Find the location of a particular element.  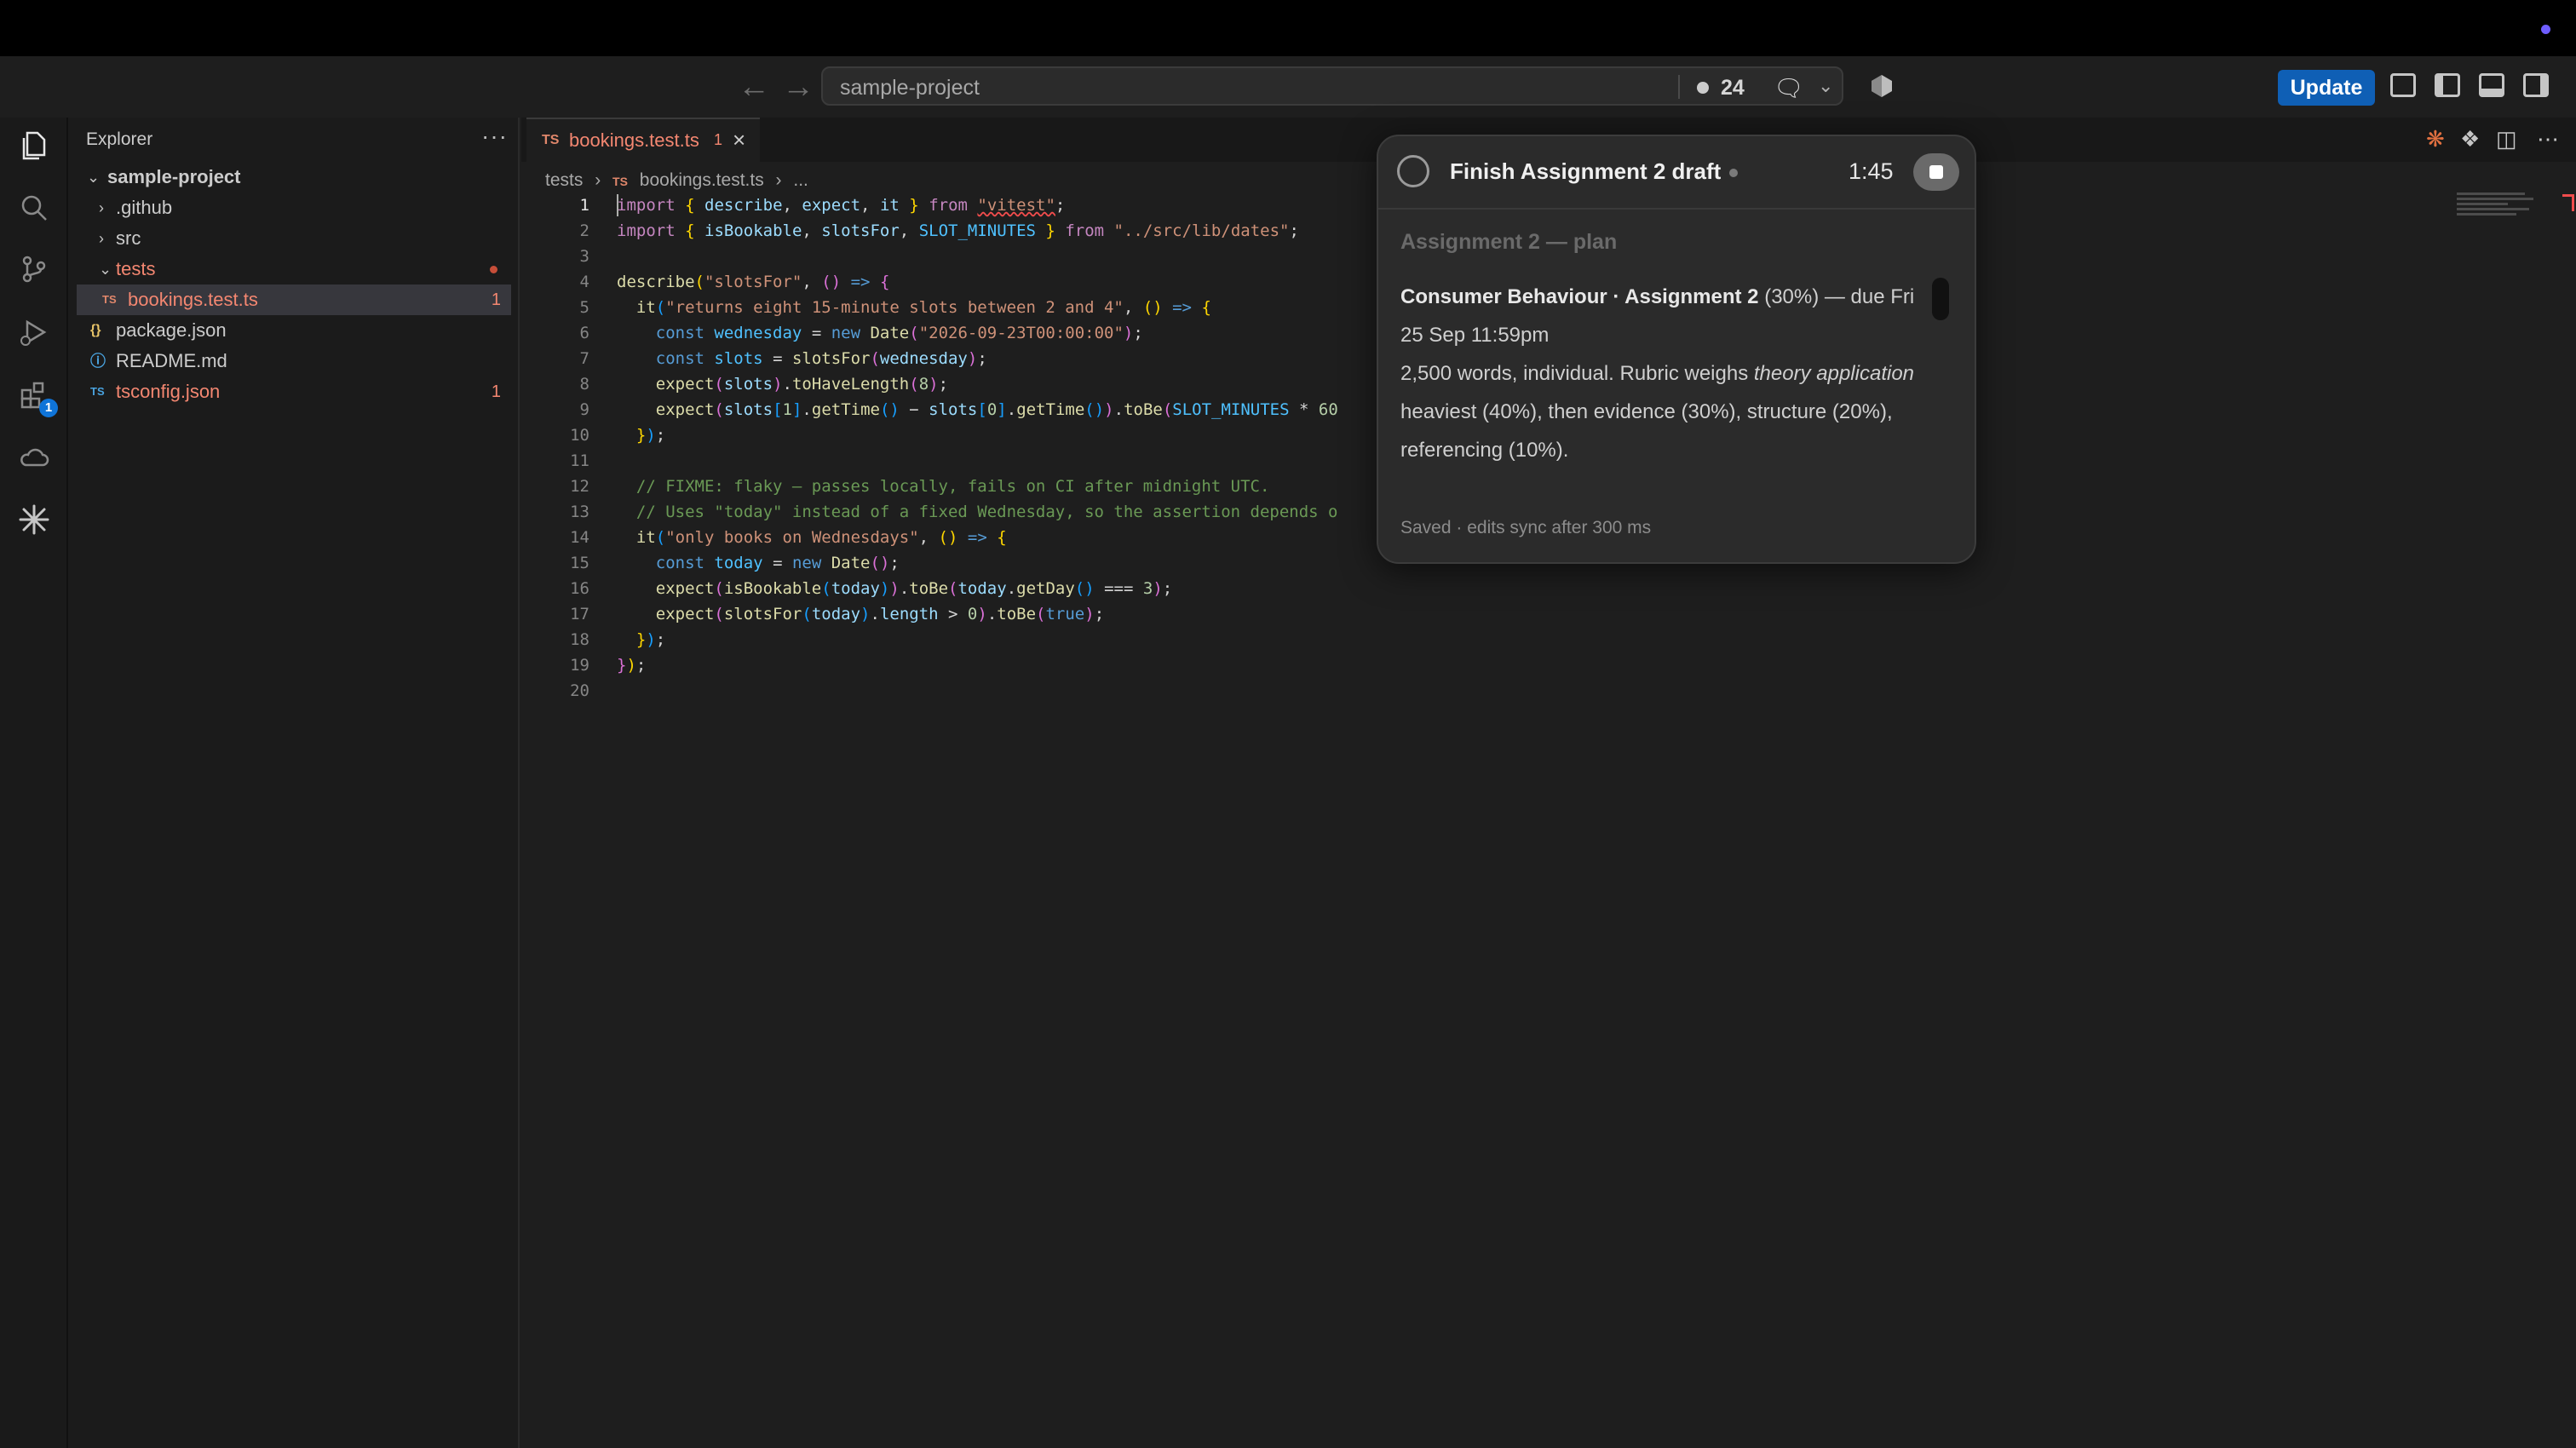

root-folder-label: sample-project is located at coordinates (174, 177).